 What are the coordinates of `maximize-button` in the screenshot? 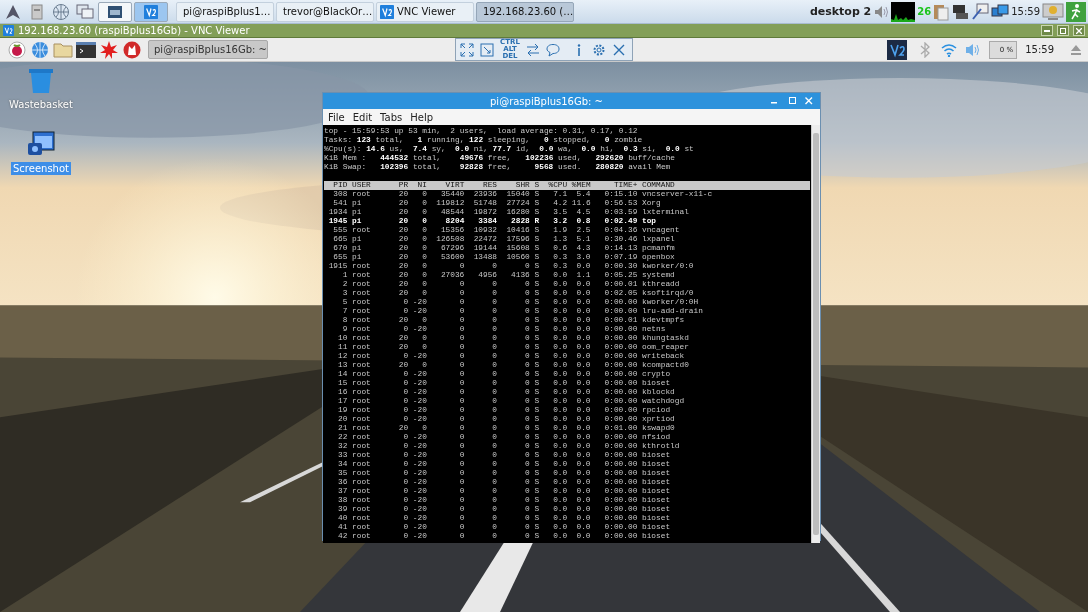 It's located at (1063, 30).